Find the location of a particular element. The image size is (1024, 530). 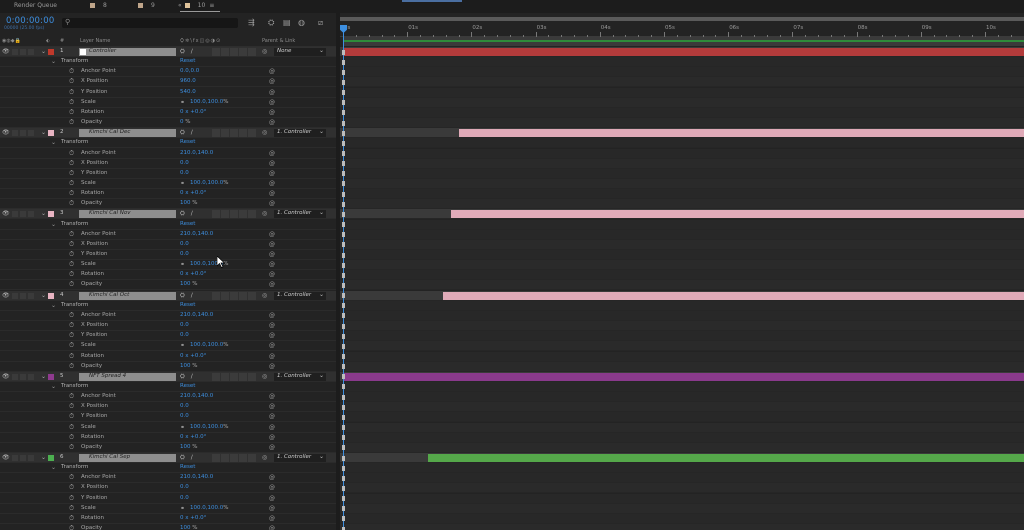

transform-group-row: ⌄ Transform Reset is located at coordinates (168, 62).